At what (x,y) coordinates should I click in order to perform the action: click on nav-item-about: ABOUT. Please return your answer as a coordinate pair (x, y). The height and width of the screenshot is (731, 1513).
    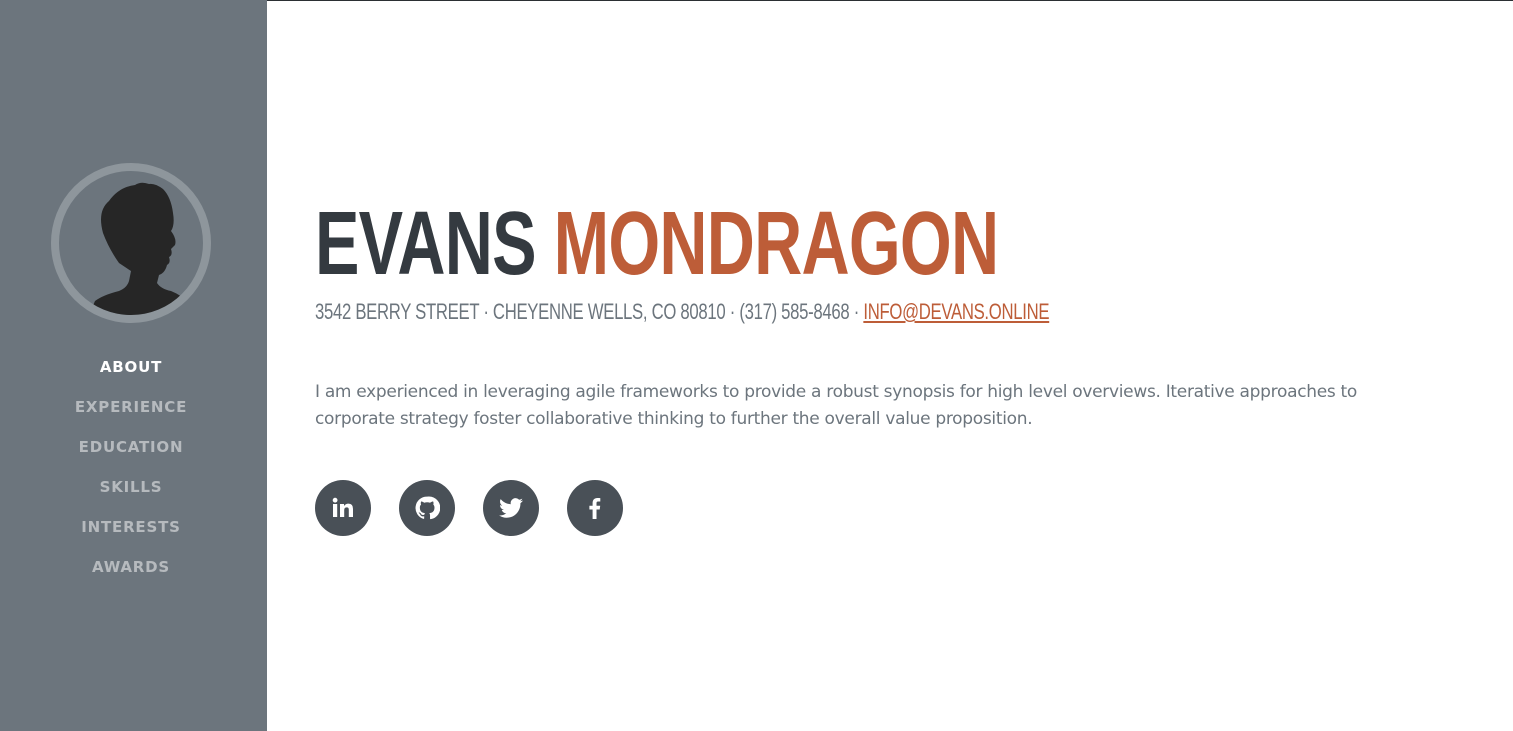
    Looking at the image, I should click on (131, 367).